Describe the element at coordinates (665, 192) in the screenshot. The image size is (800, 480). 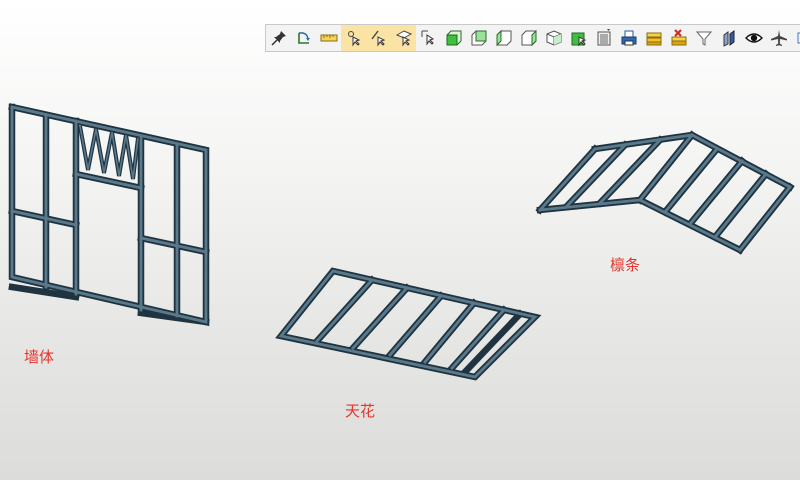
I see `purlin-frame` at that location.